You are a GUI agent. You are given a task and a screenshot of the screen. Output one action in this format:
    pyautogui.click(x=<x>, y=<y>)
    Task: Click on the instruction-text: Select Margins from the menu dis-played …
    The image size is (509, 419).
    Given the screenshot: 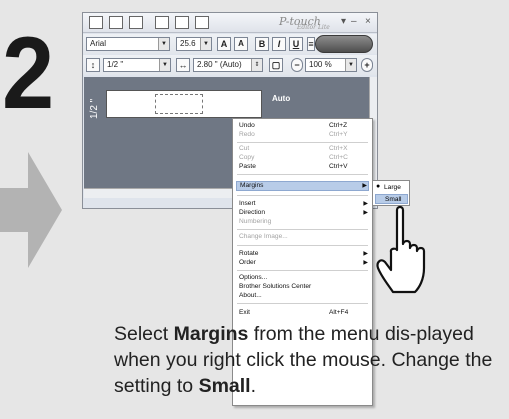 What is the action you would take?
    pyautogui.click(x=303, y=360)
    